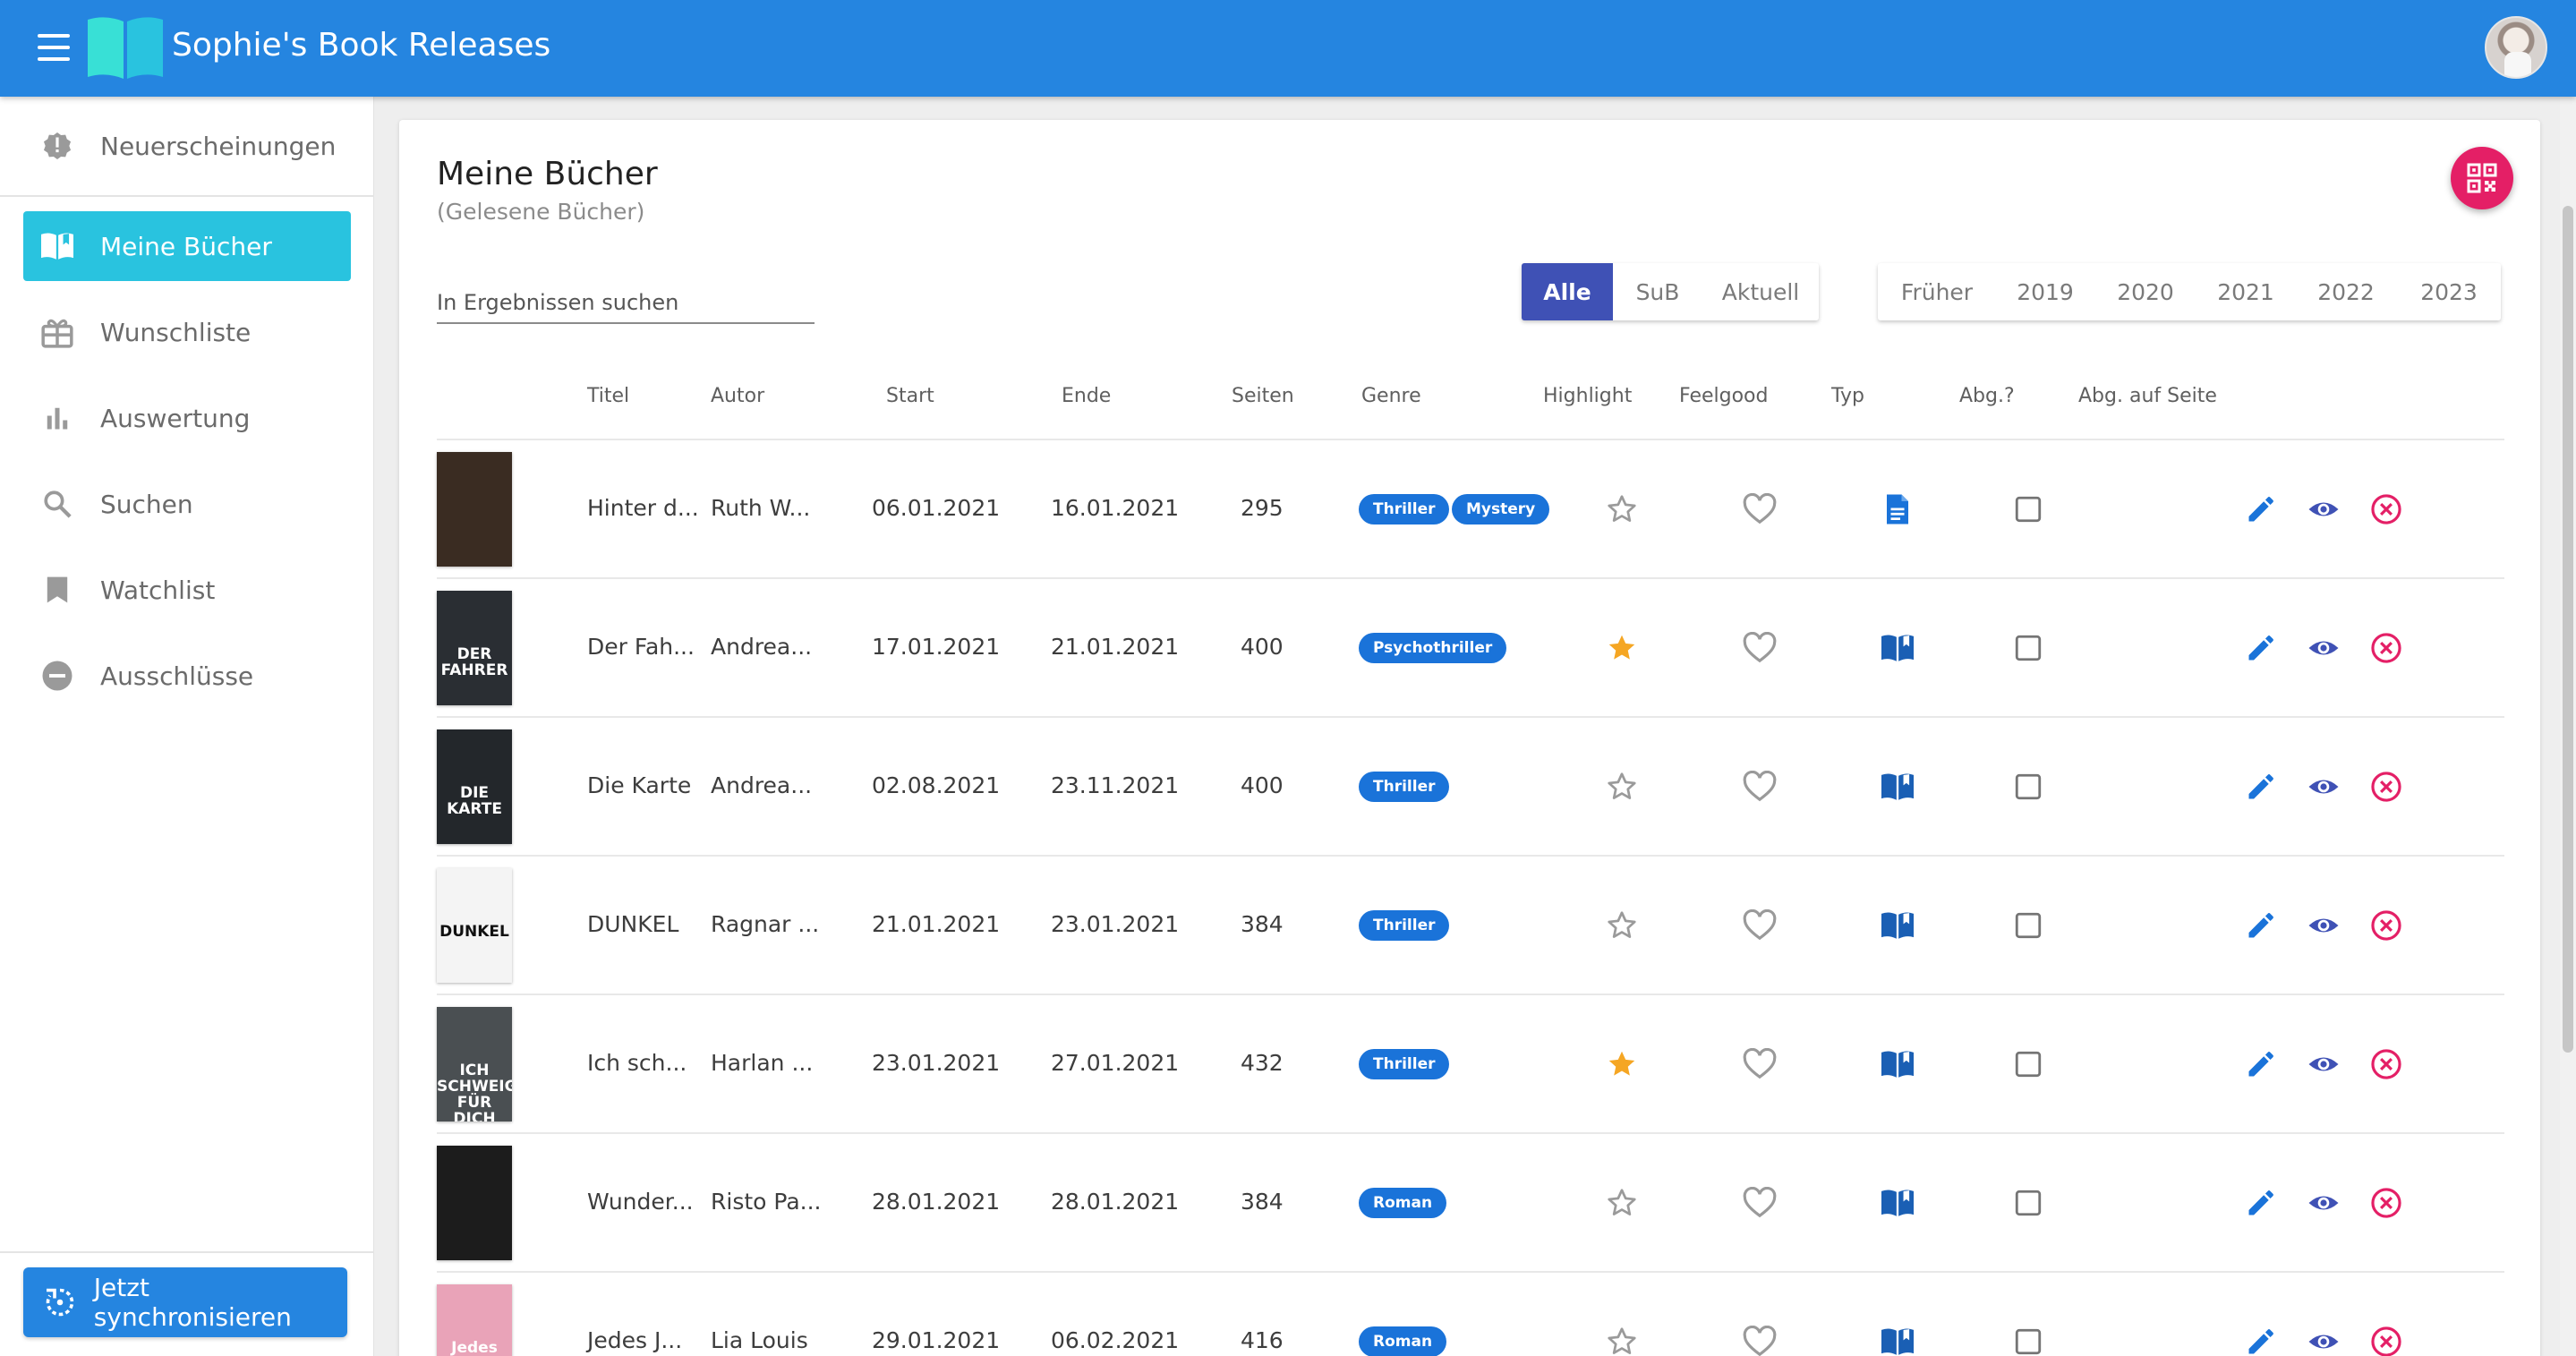  What do you see at coordinates (2482, 178) in the screenshot?
I see `qr-code-button` at bounding box center [2482, 178].